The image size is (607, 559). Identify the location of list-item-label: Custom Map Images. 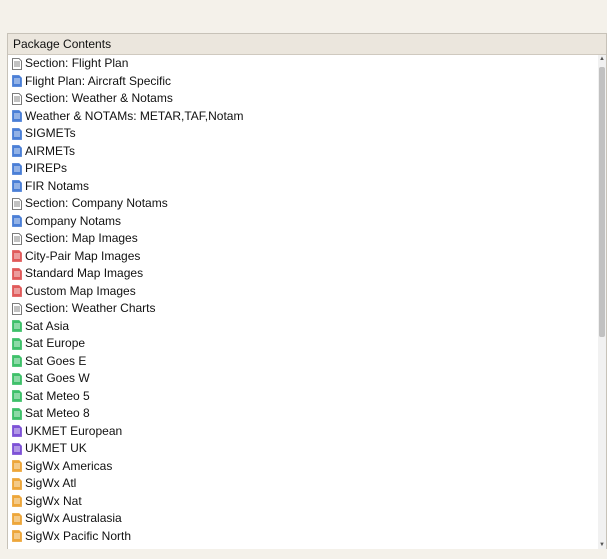
(80, 290).